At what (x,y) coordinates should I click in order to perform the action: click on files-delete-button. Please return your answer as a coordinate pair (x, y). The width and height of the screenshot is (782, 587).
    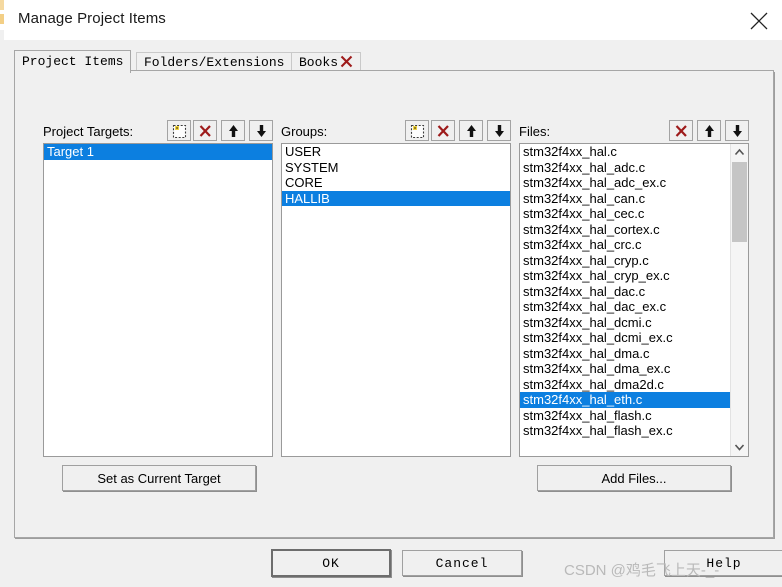
    Looking at the image, I should click on (681, 130).